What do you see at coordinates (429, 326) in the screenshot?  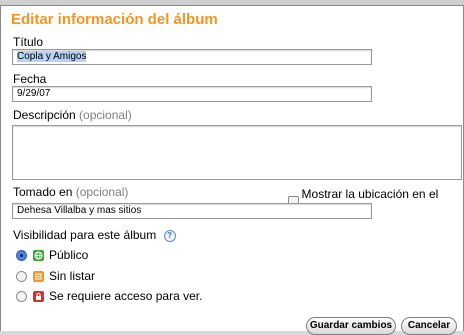 I see `cancel-button: Cancelar` at bounding box center [429, 326].